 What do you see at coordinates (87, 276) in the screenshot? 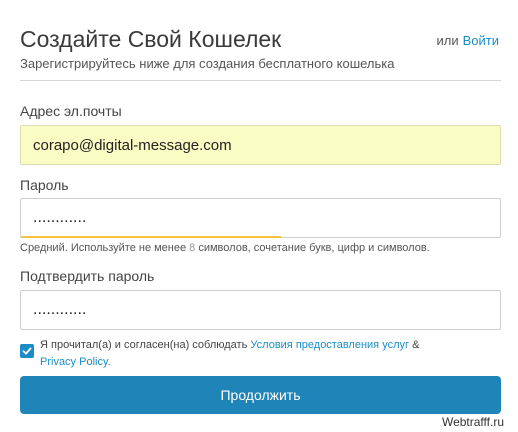
I see `confirm-password-label: Подтвердить пароль` at bounding box center [87, 276].